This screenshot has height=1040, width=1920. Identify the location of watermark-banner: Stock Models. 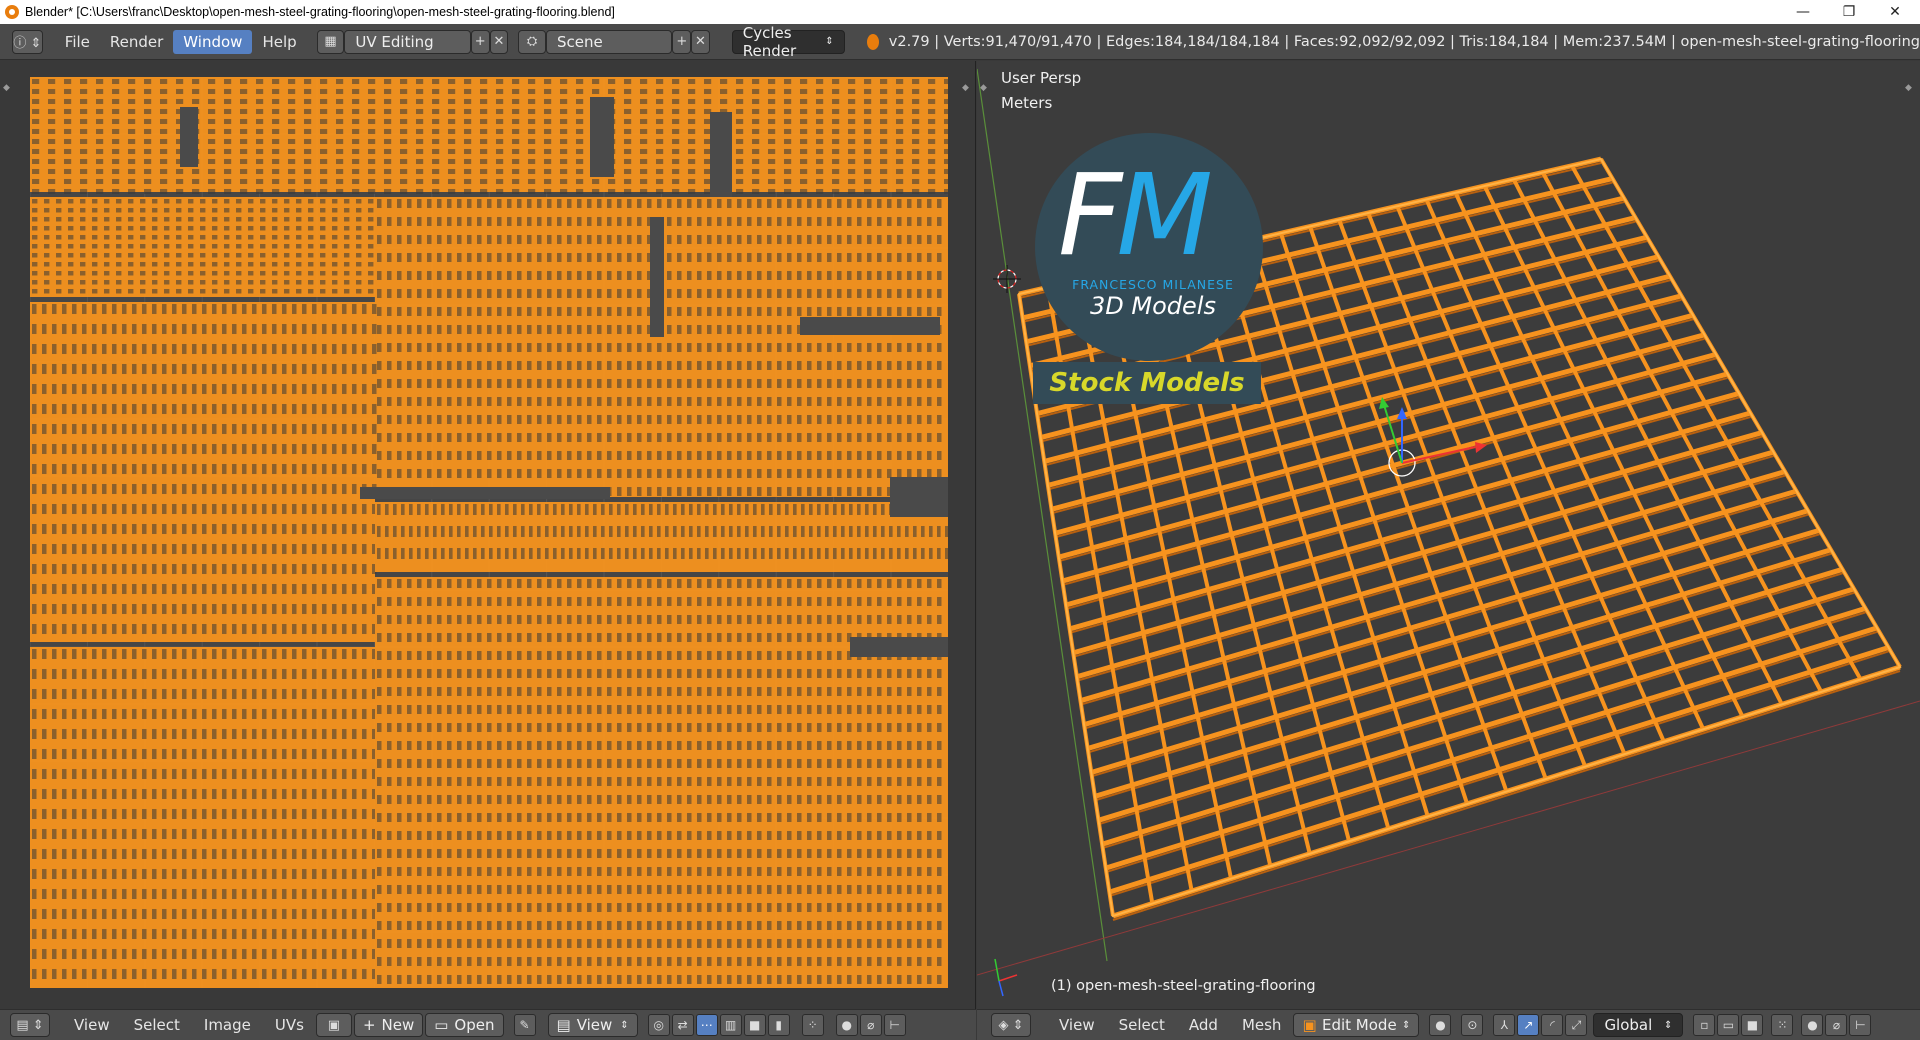
(1147, 383).